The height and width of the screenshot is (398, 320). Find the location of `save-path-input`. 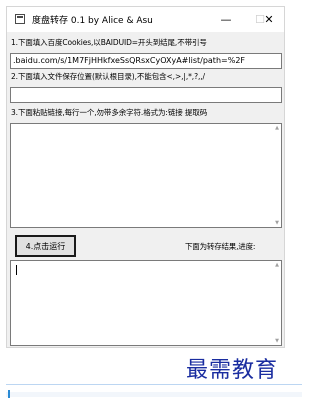

save-path-input is located at coordinates (146, 95).